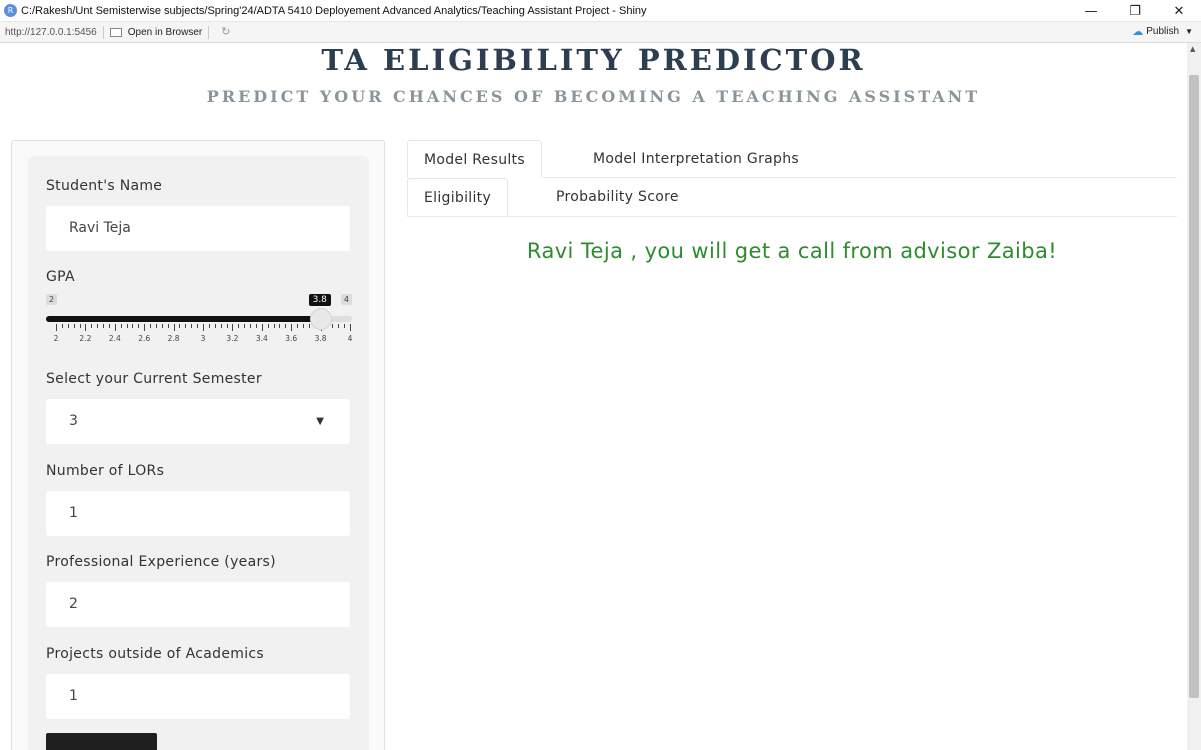 The height and width of the screenshot is (750, 1201). What do you see at coordinates (198, 513) in the screenshot?
I see `lors-input: 1` at bounding box center [198, 513].